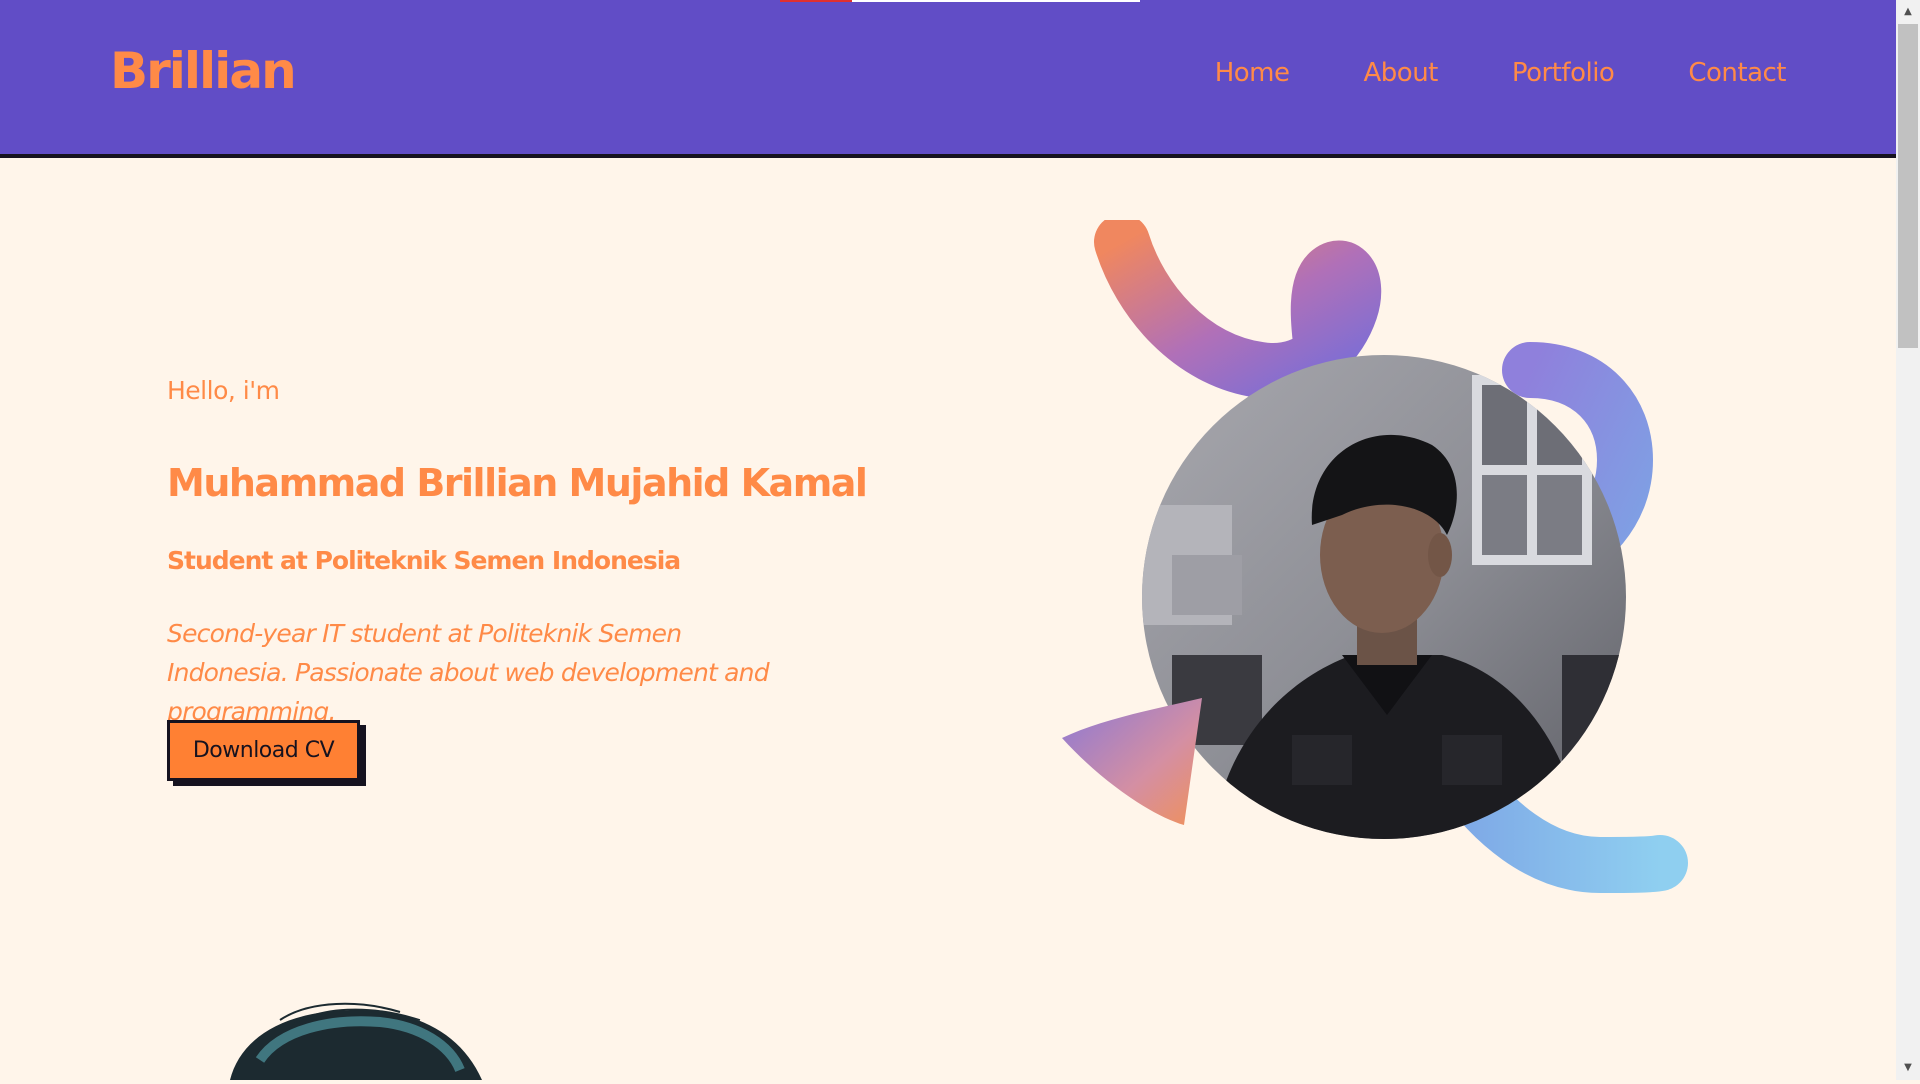 The image size is (1920, 1084). Describe the element at coordinates (517, 483) in the screenshot. I see `hero-name: Muhammad Brillian Mujahid Kamal` at that location.